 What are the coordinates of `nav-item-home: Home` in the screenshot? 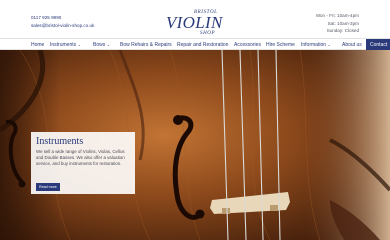 It's located at (37, 45).